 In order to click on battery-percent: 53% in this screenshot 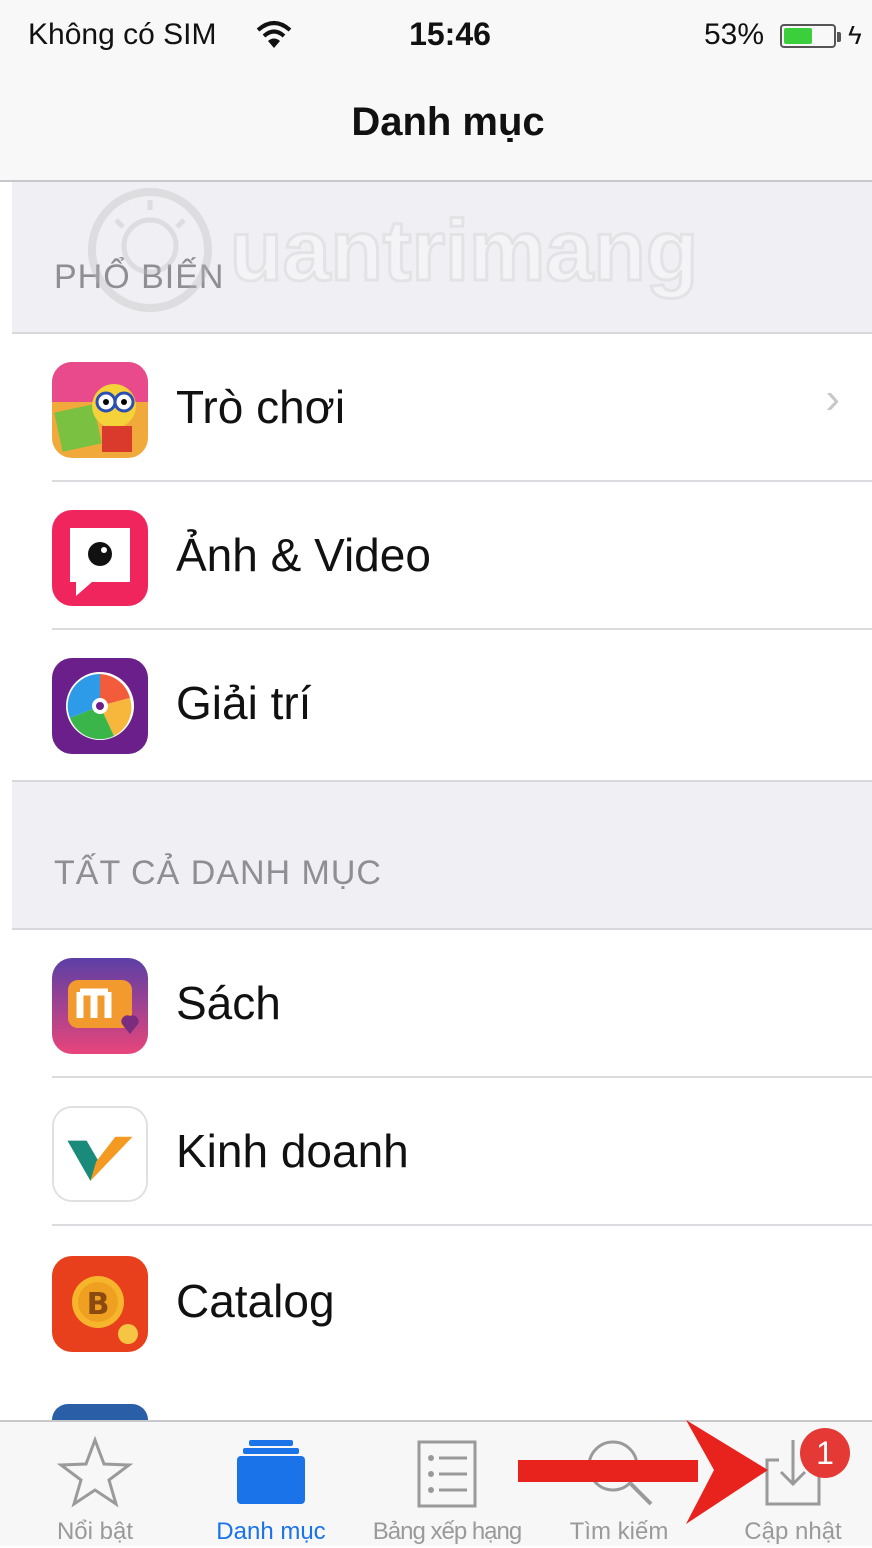, I will do `click(734, 34)`.